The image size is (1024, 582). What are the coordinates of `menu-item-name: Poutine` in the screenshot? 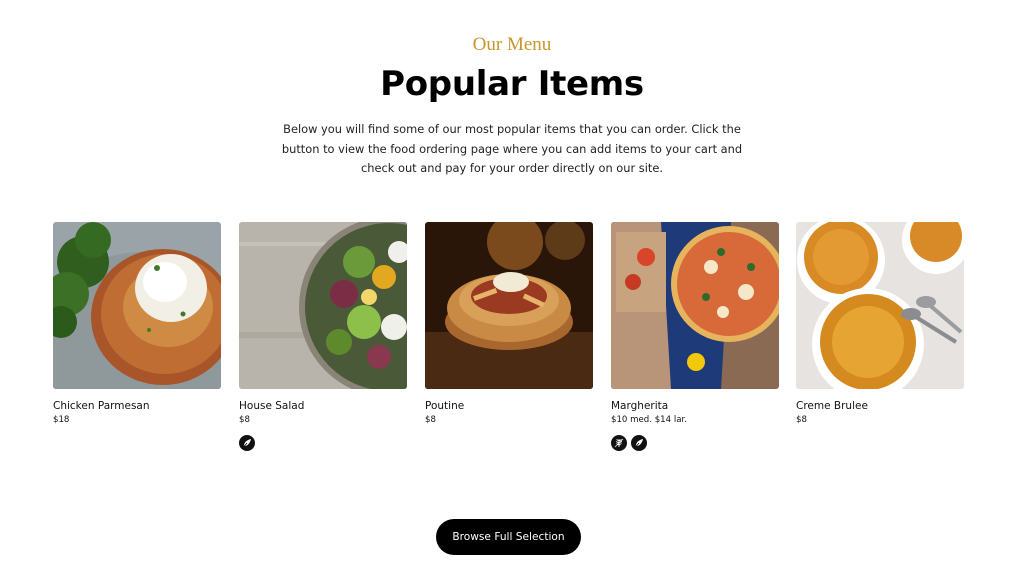 It's located at (509, 406).